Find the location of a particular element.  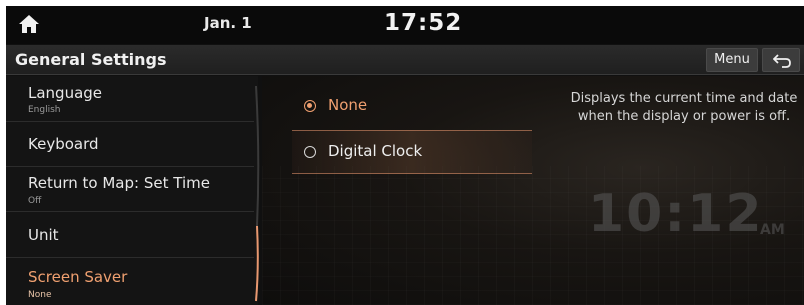

menu-item-screen-saver: Screen Saver None is located at coordinates (130, 281).